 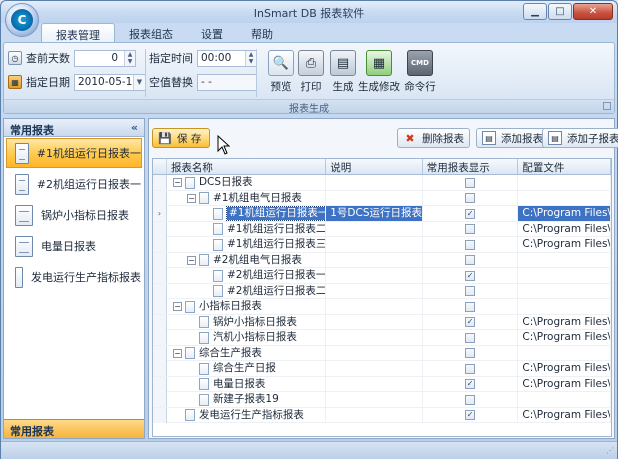 I want to click on menu-tab: 报表组态, so click(x=151, y=33).